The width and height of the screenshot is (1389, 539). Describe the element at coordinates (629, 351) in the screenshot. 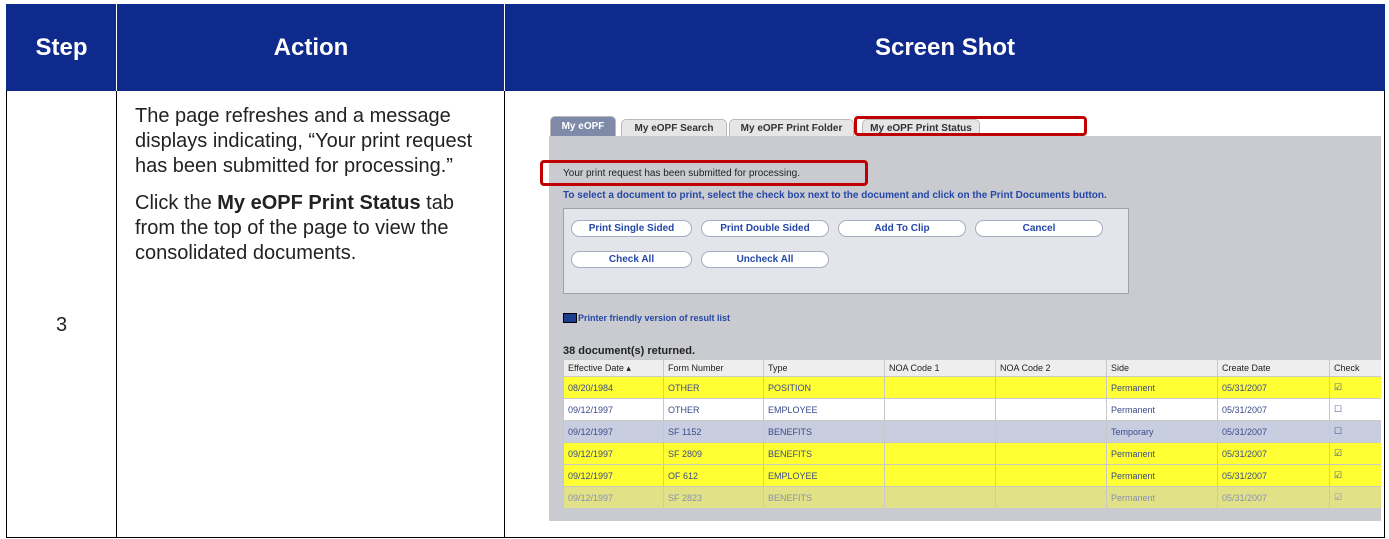

I see `result-count: 38 document(s) returned.` at that location.